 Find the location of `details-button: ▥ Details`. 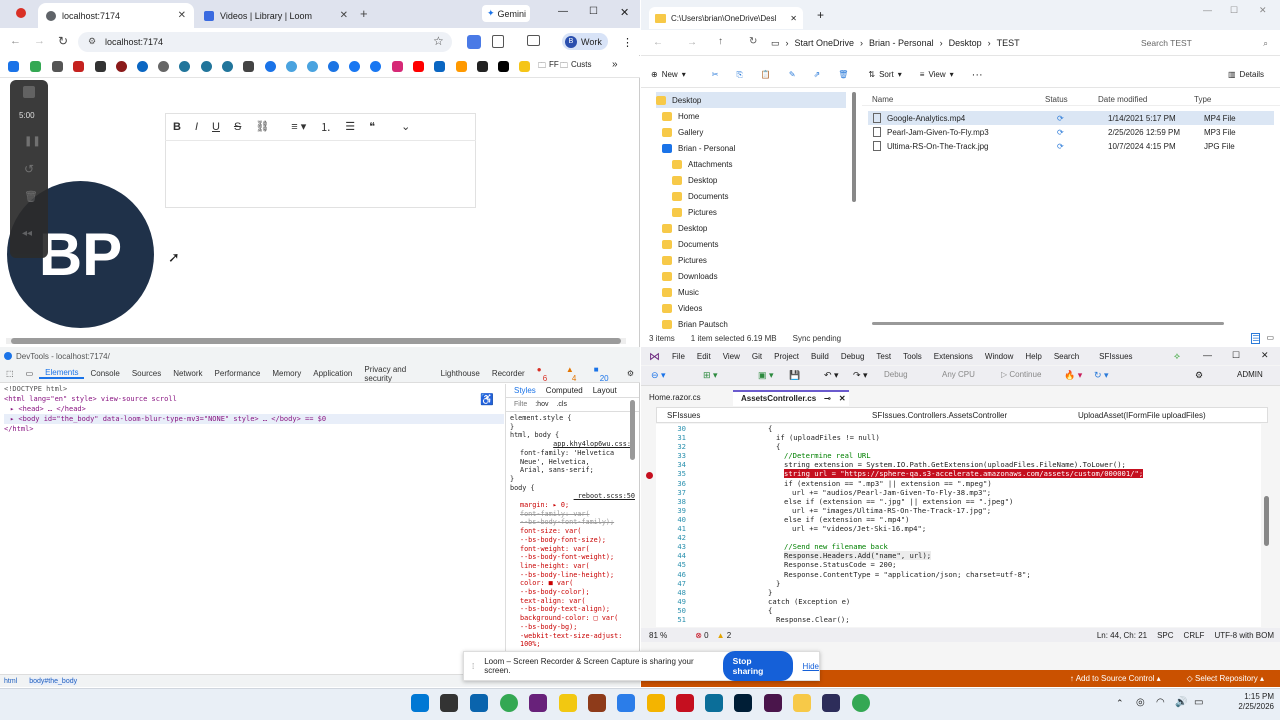

details-button: ▥ Details is located at coordinates (1246, 74).